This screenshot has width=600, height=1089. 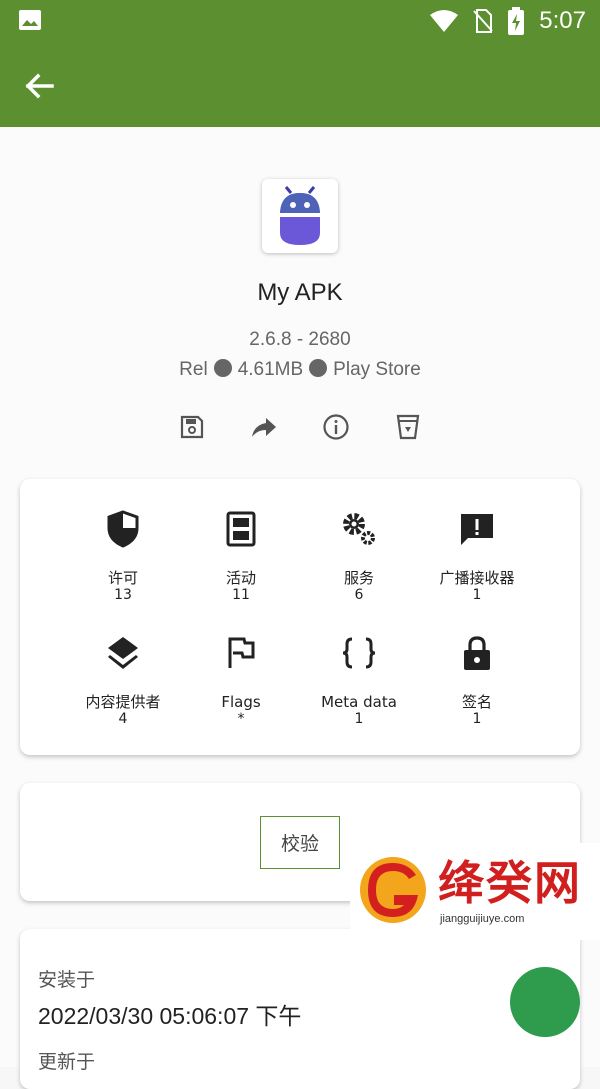 What do you see at coordinates (300, 427) in the screenshot?
I see `action-bar` at bounding box center [300, 427].